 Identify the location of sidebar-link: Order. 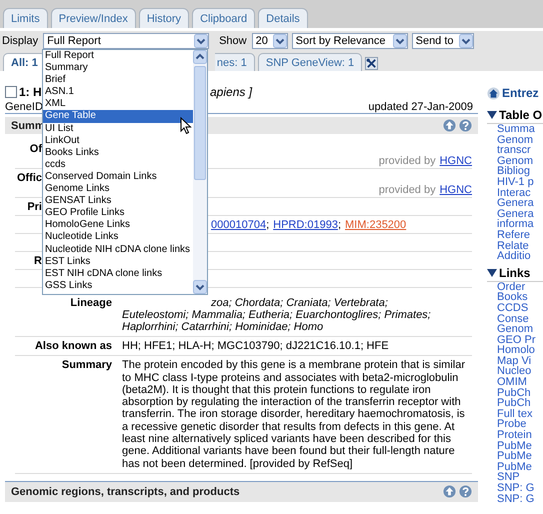
(515, 287).